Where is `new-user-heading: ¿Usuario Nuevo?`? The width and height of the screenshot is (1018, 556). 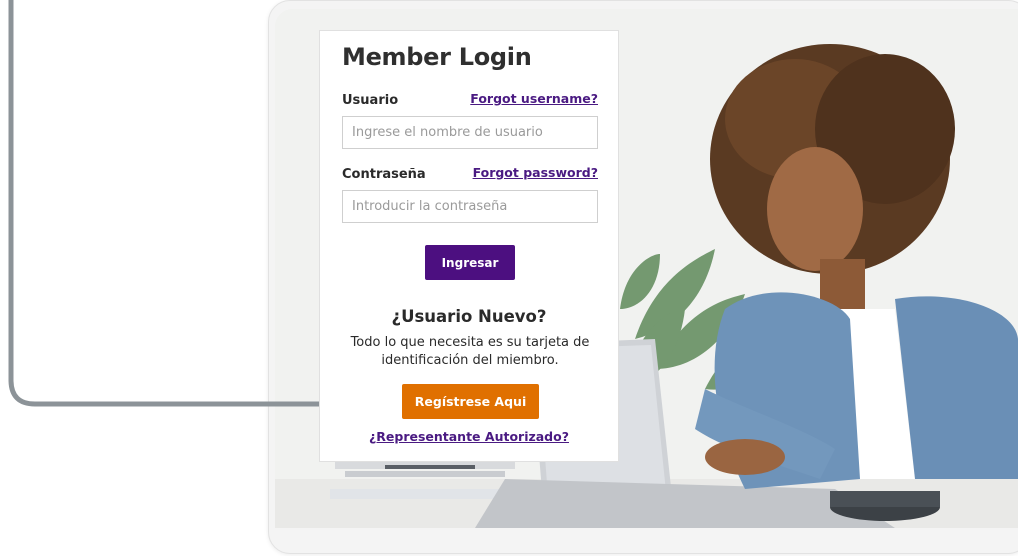 new-user-heading: ¿Usuario Nuevo? is located at coordinates (469, 316).